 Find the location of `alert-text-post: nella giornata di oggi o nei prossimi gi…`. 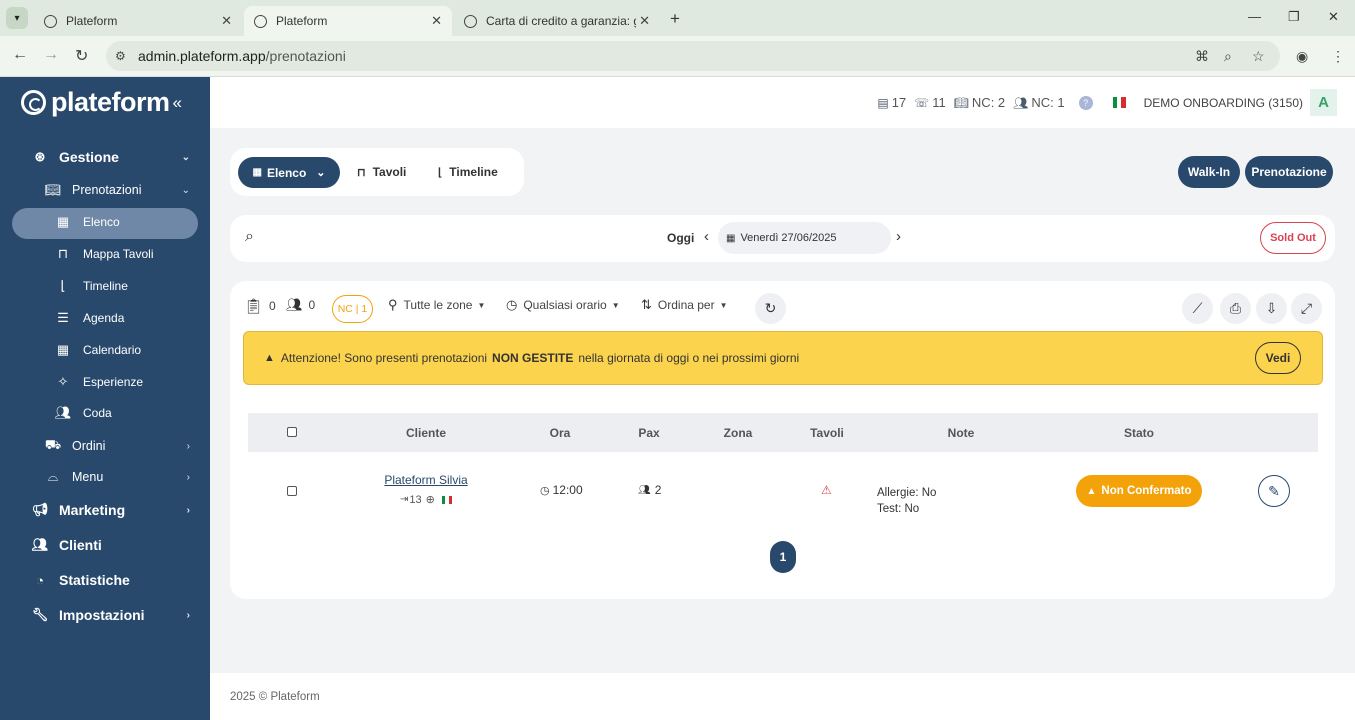

alert-text-post: nella giornata di oggi o nei prossimi gi… is located at coordinates (689, 358).